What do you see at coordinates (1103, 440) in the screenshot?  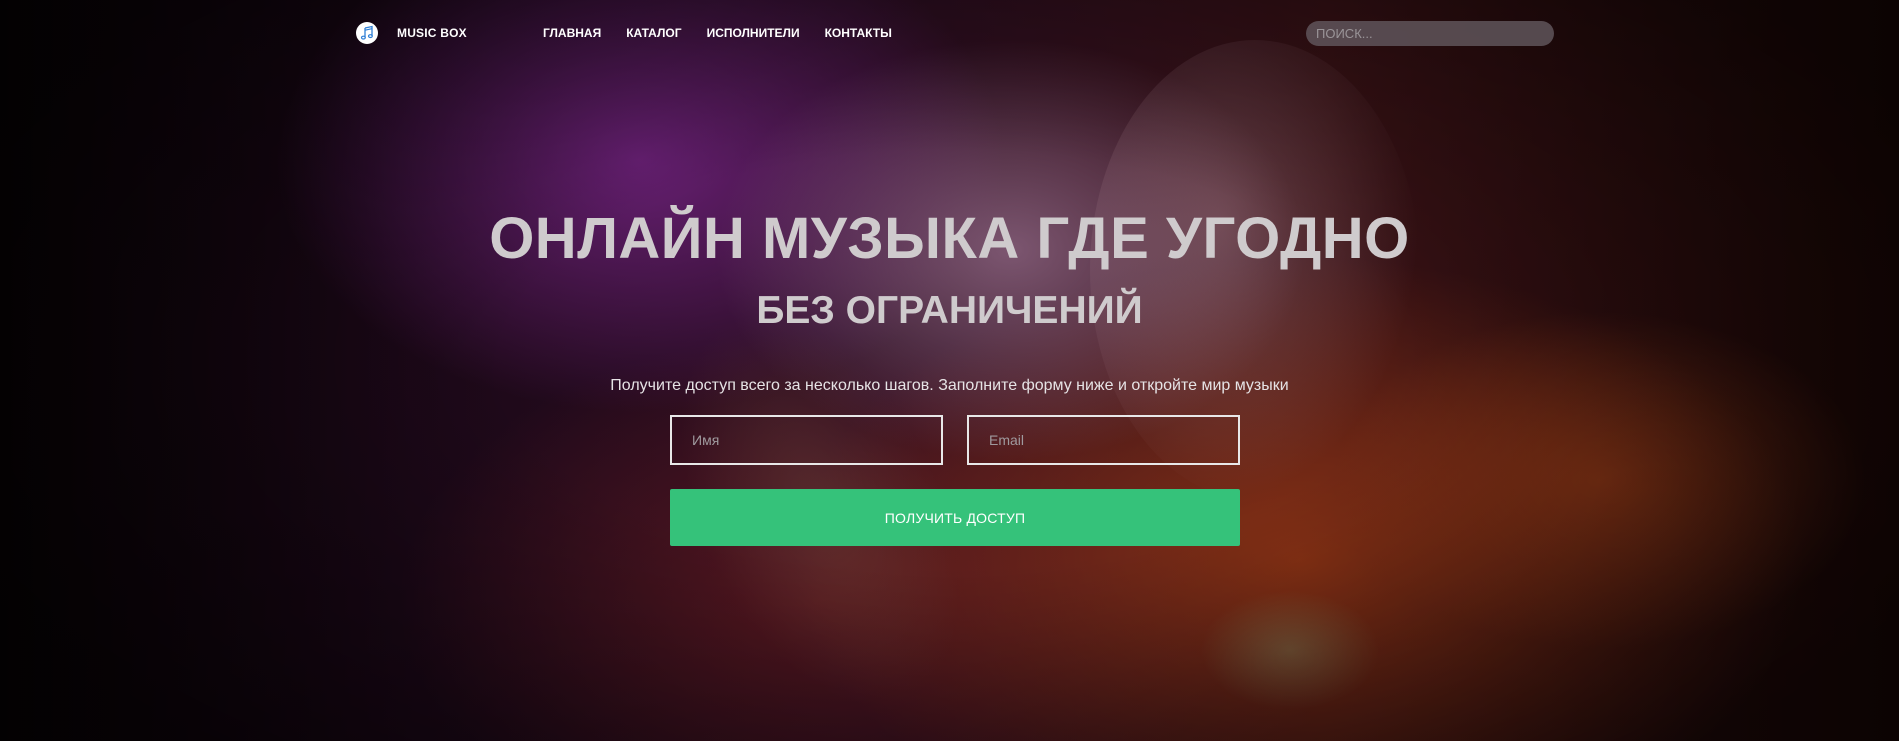 I see `email-field` at bounding box center [1103, 440].